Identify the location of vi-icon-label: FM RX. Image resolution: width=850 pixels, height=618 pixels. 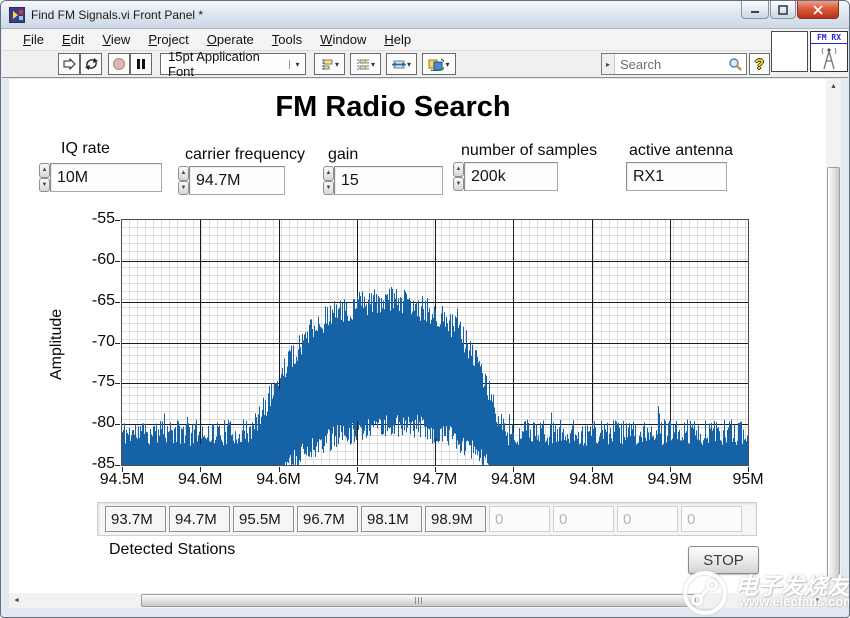
(829, 38).